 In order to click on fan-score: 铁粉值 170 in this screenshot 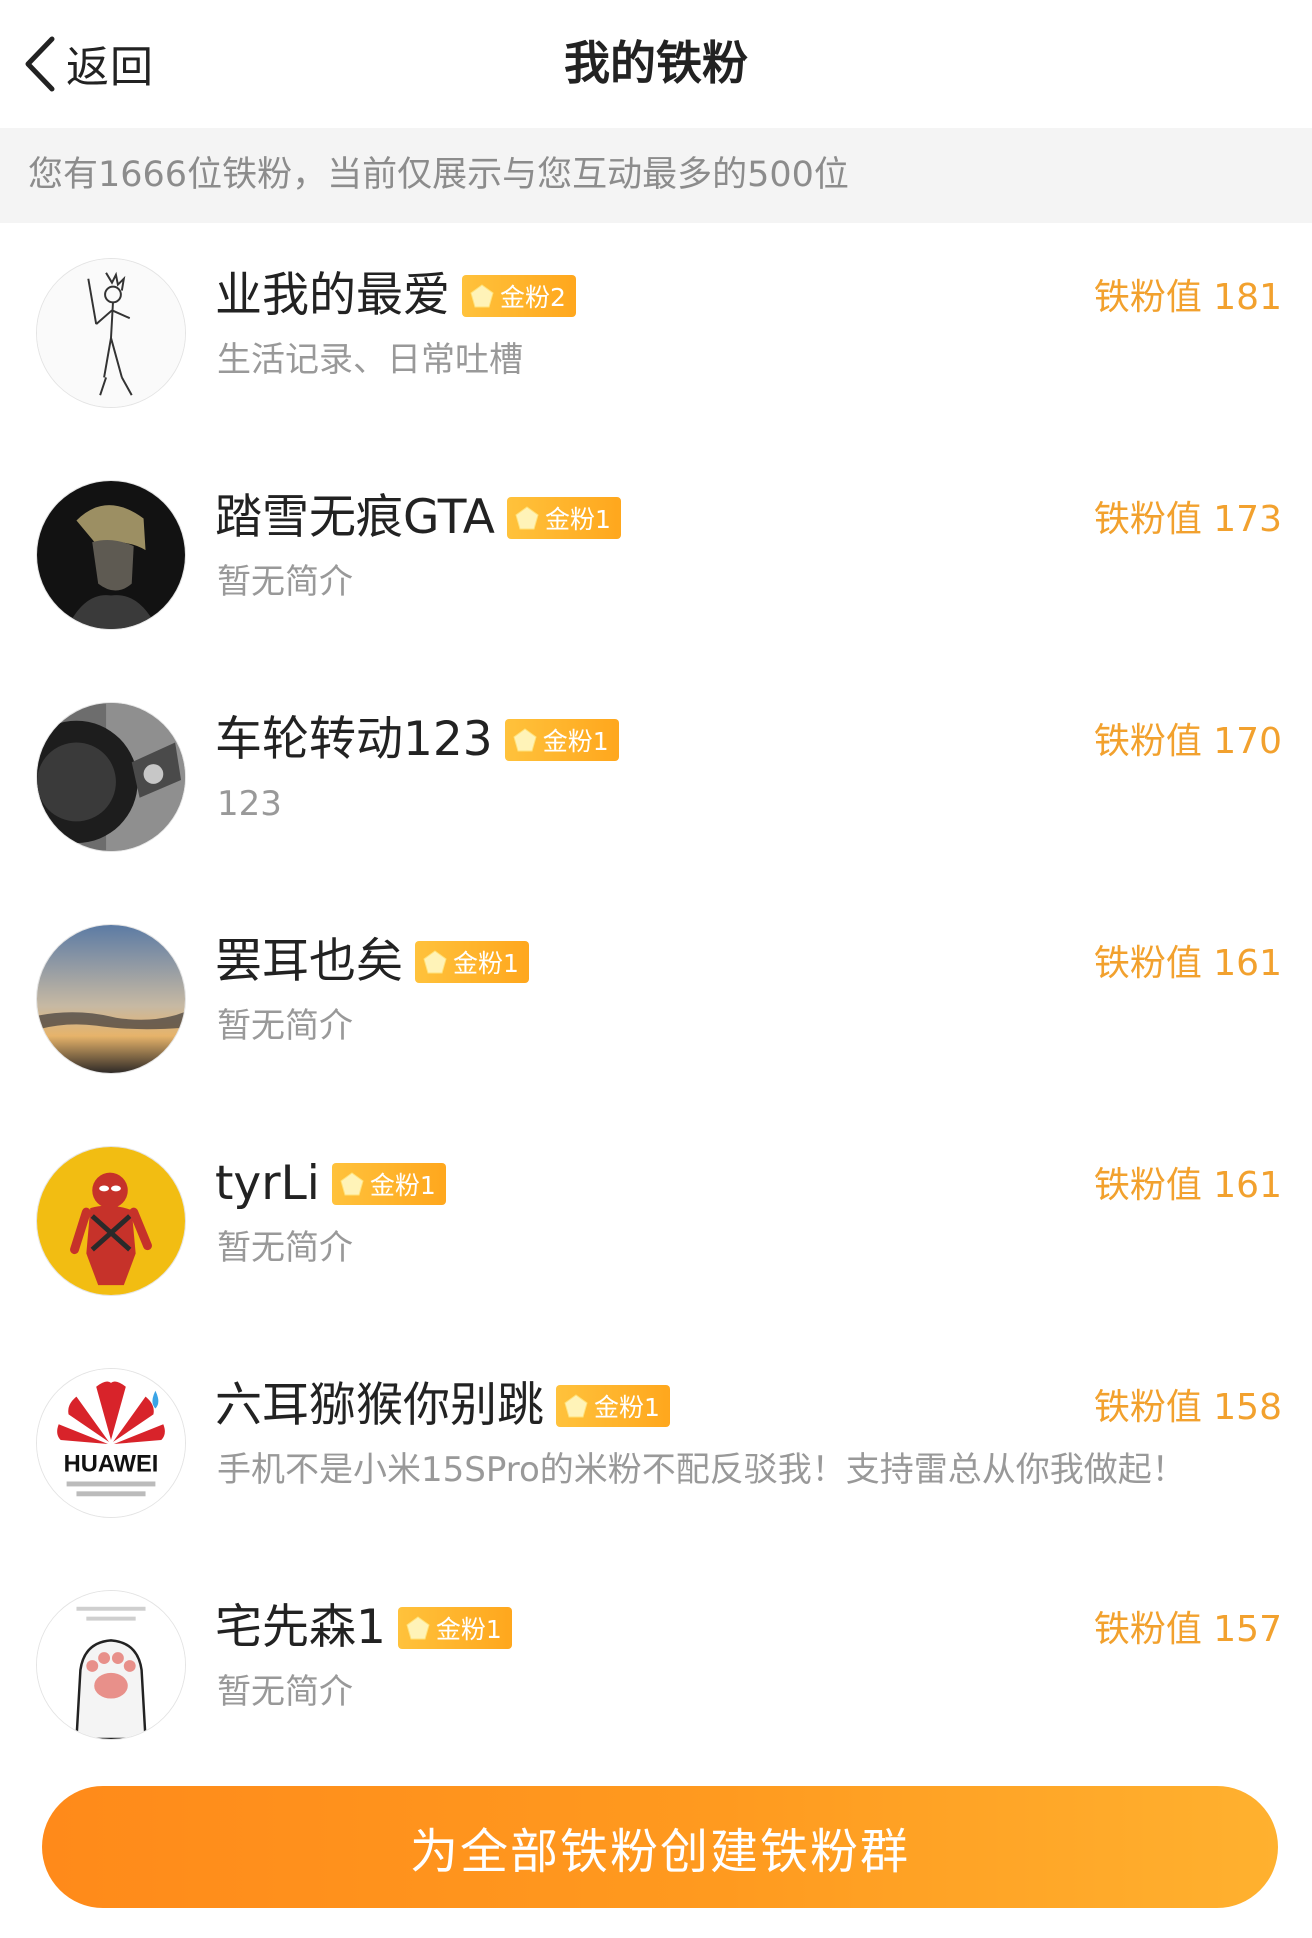, I will do `click(1187, 741)`.